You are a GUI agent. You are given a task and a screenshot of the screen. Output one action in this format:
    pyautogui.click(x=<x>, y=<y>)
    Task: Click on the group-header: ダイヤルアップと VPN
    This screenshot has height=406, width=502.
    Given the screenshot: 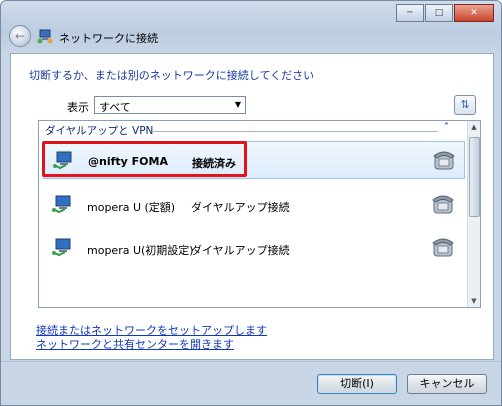 What is the action you would take?
    pyautogui.click(x=99, y=131)
    